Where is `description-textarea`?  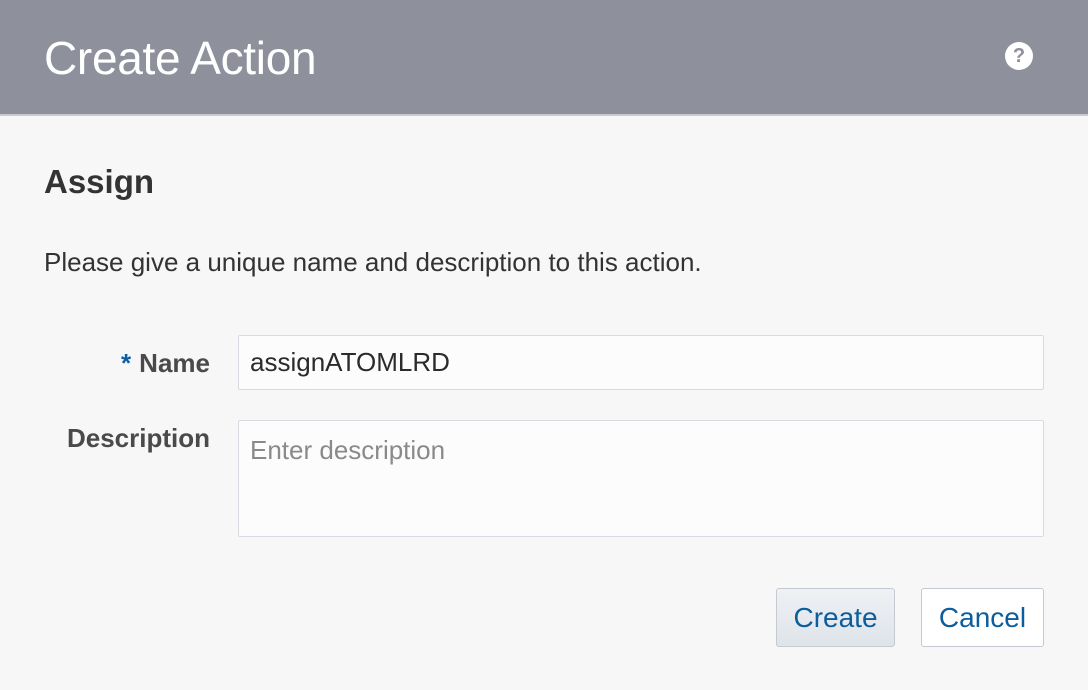 description-textarea is located at coordinates (641, 478).